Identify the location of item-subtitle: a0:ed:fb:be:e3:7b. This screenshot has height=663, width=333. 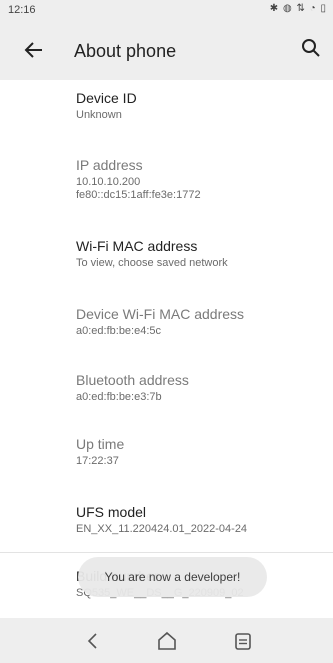
(119, 397).